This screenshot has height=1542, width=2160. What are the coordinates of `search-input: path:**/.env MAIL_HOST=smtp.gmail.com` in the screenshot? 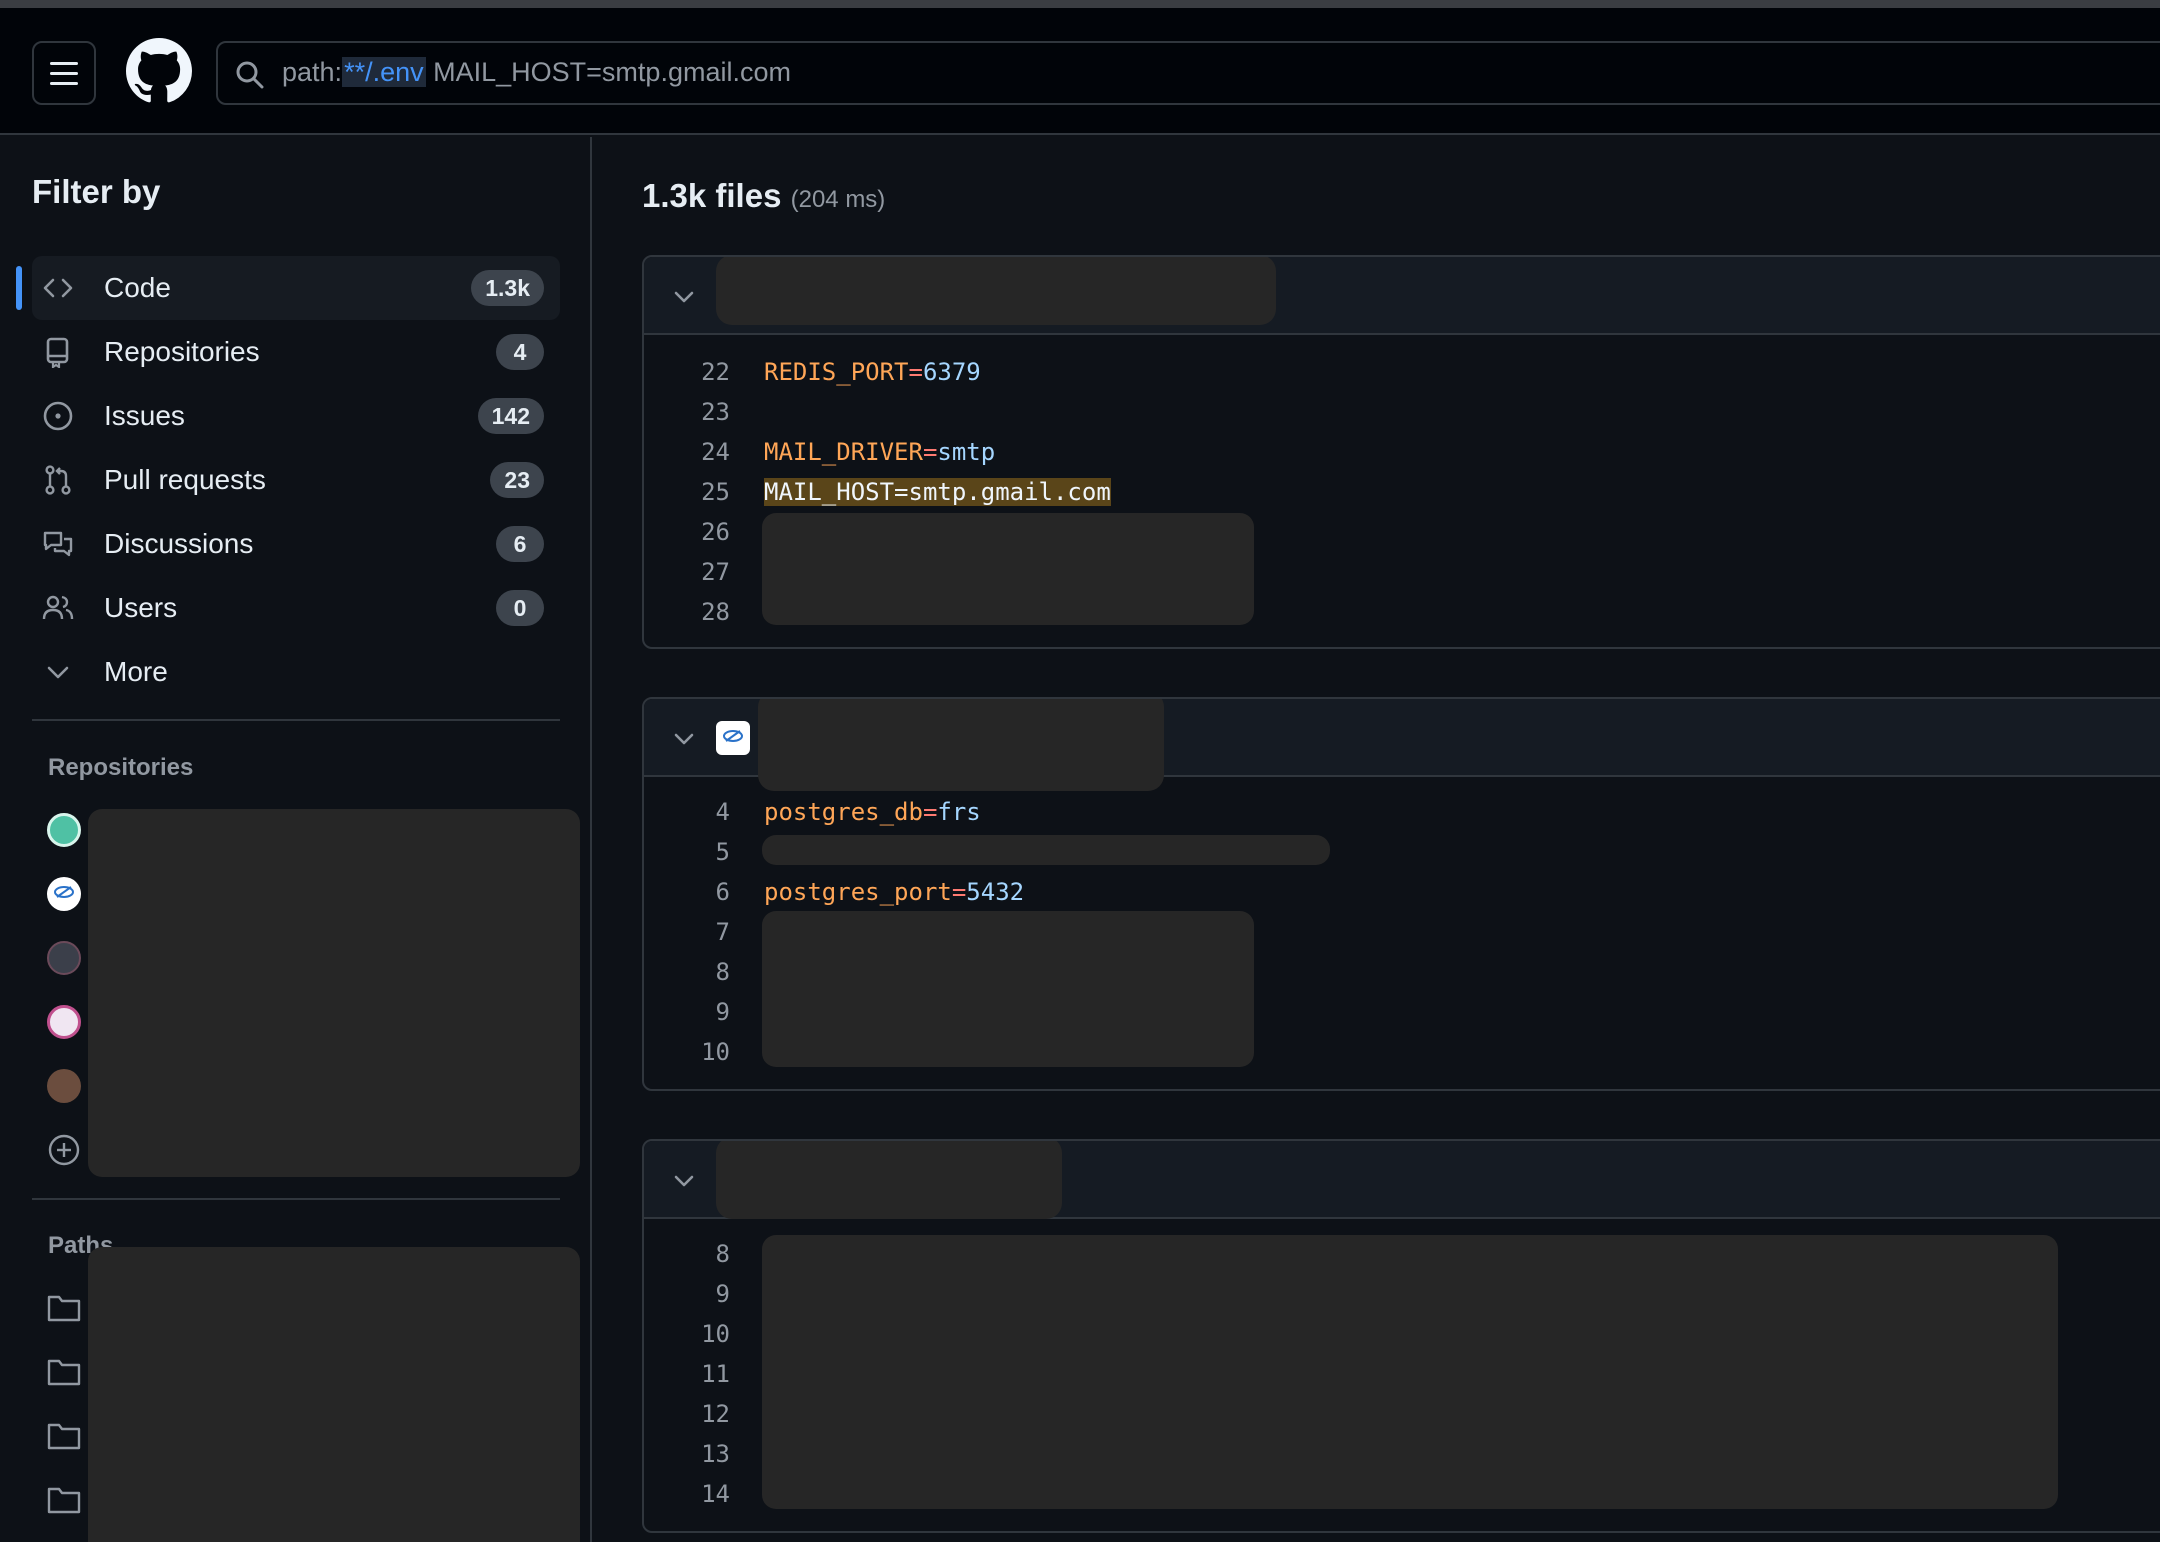 It's located at (1188, 73).